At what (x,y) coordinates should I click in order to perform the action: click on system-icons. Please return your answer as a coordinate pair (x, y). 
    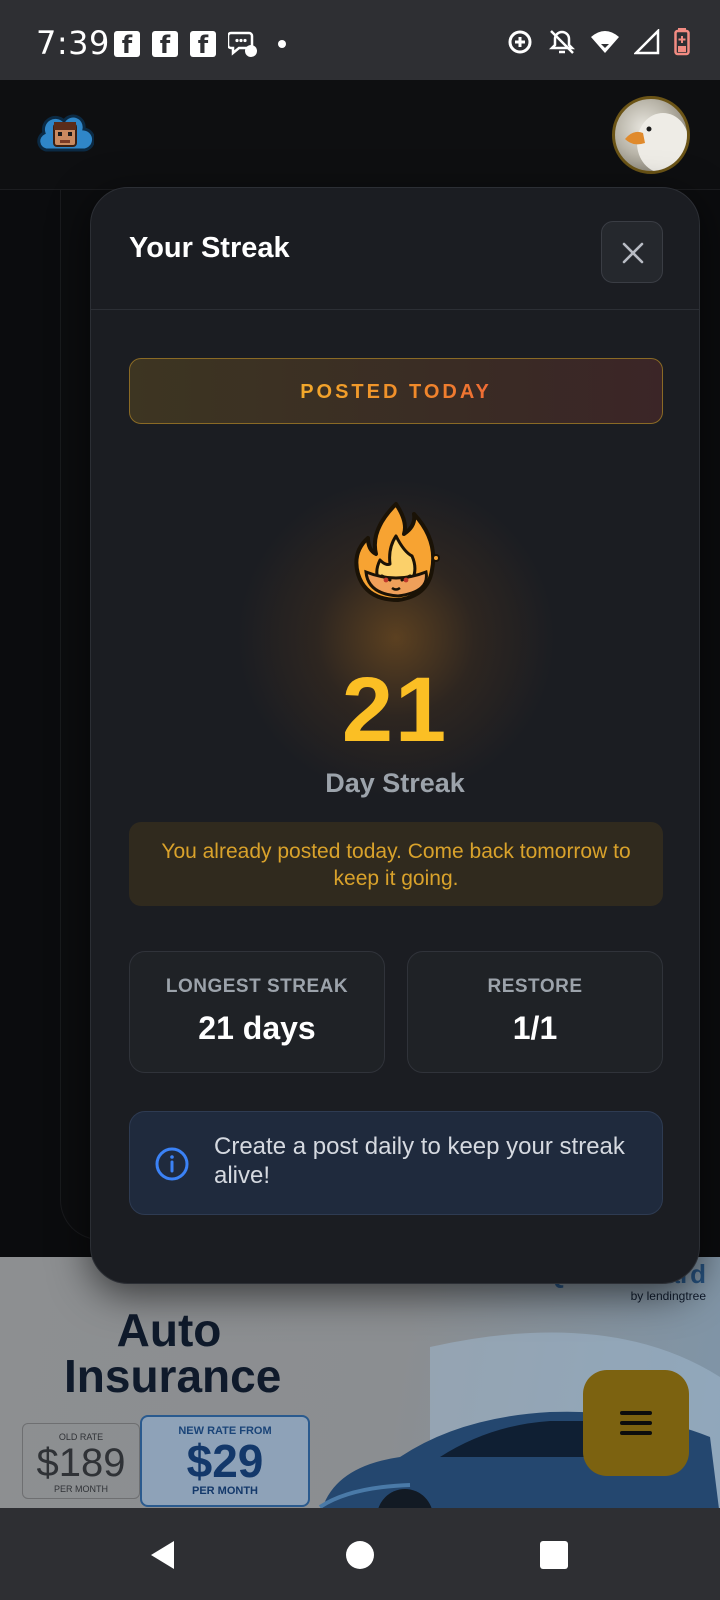
    Looking at the image, I should click on (598, 42).